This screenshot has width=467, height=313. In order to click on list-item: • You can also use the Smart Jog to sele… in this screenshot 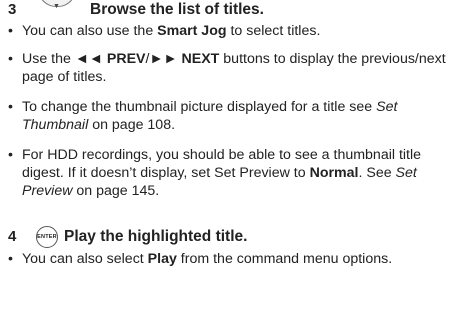, I will do `click(164, 31)`.